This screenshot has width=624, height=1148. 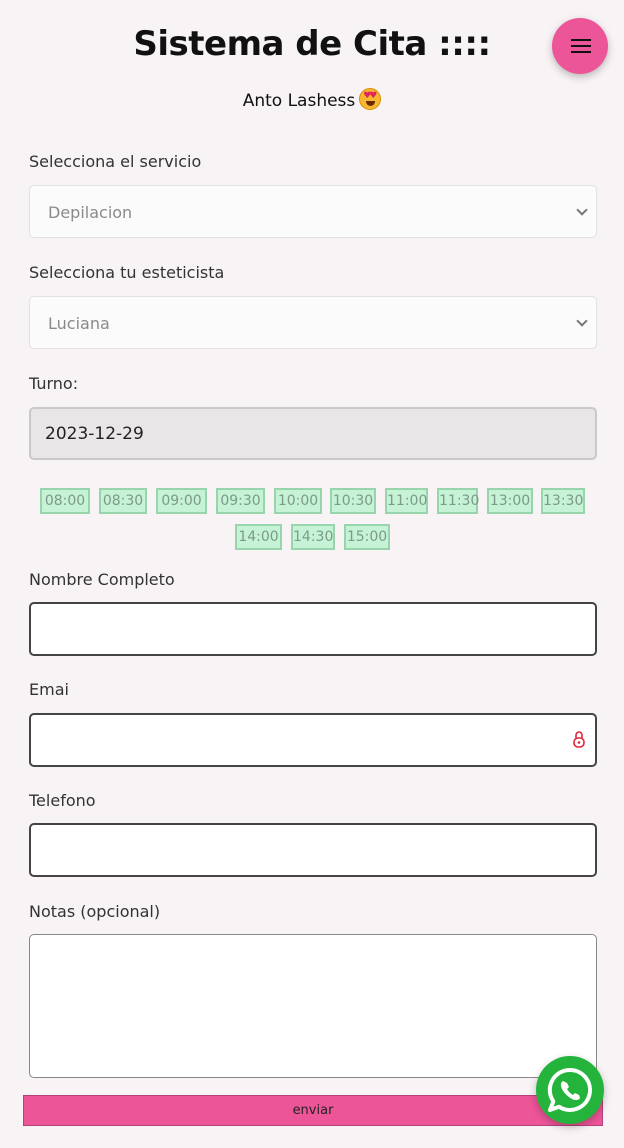 I want to click on time-slot-1330: 13:30, so click(x=563, y=501).